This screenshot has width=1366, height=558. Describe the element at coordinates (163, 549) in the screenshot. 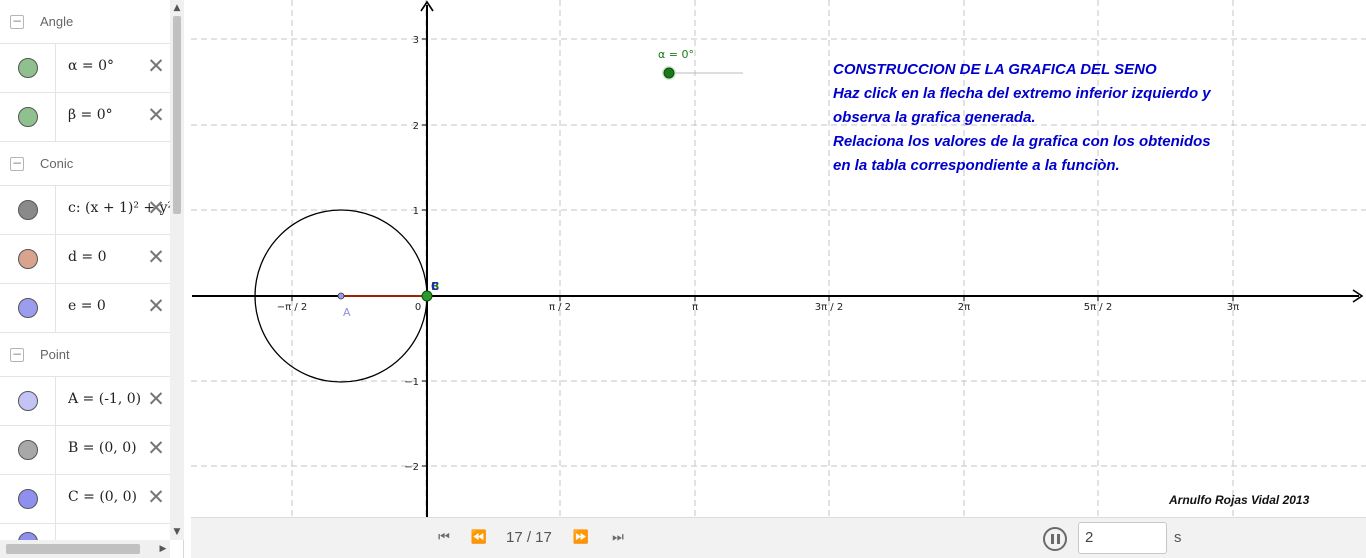

I see `scroll-right-icon: ▶` at that location.